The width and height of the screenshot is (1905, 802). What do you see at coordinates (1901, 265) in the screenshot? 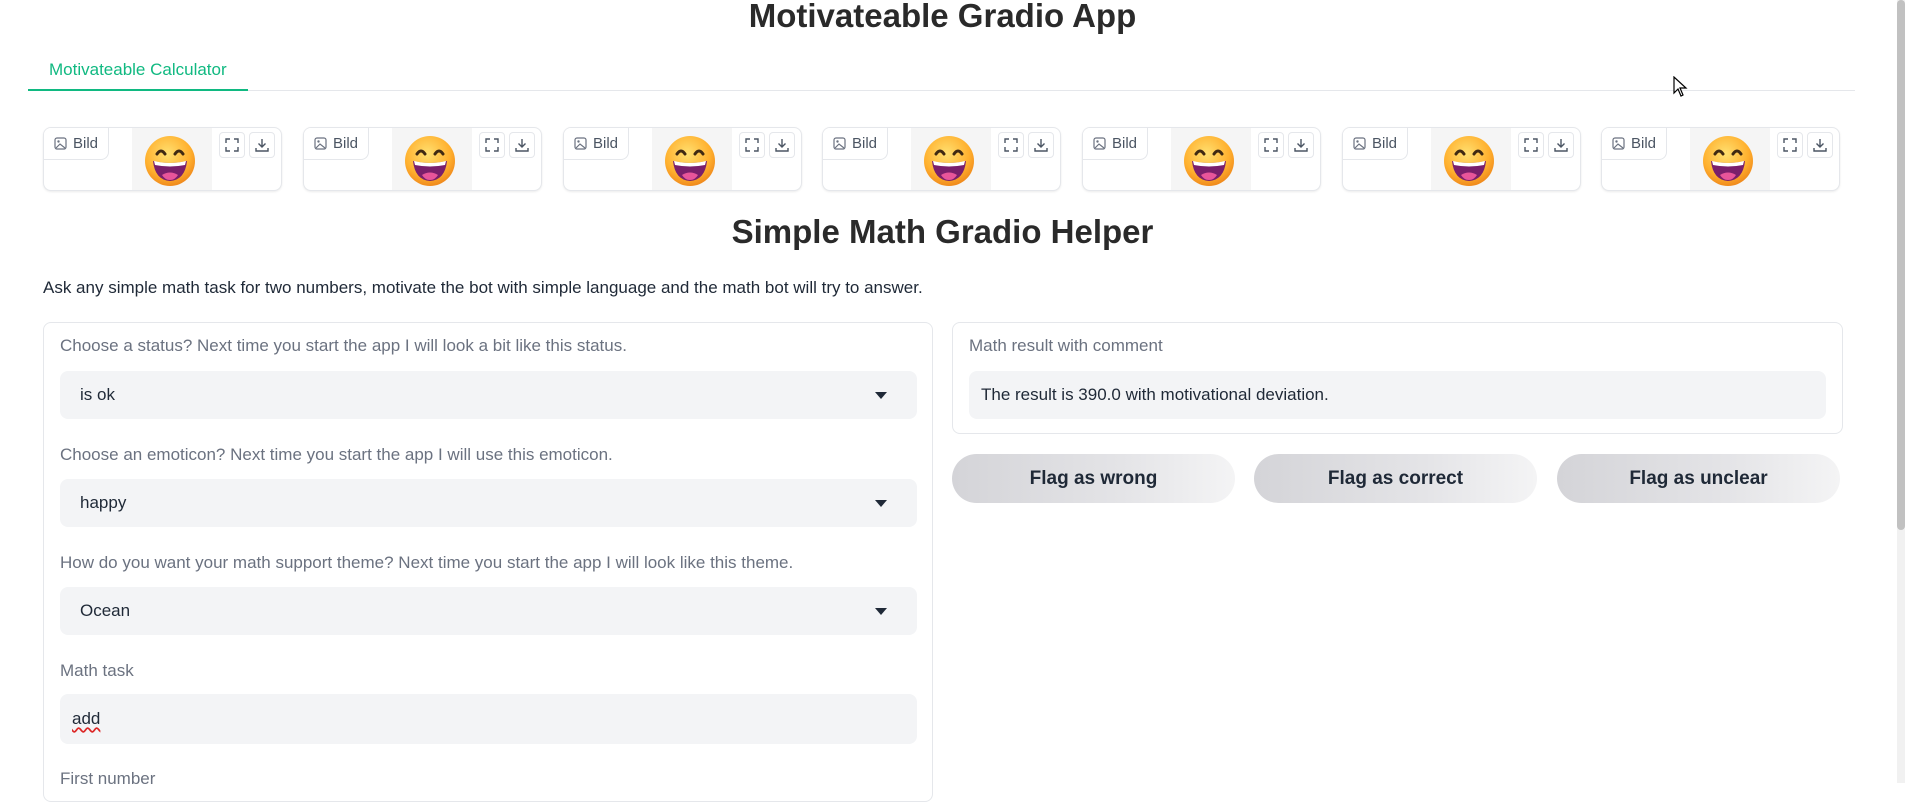
I see `scrollbar-thumb` at bounding box center [1901, 265].